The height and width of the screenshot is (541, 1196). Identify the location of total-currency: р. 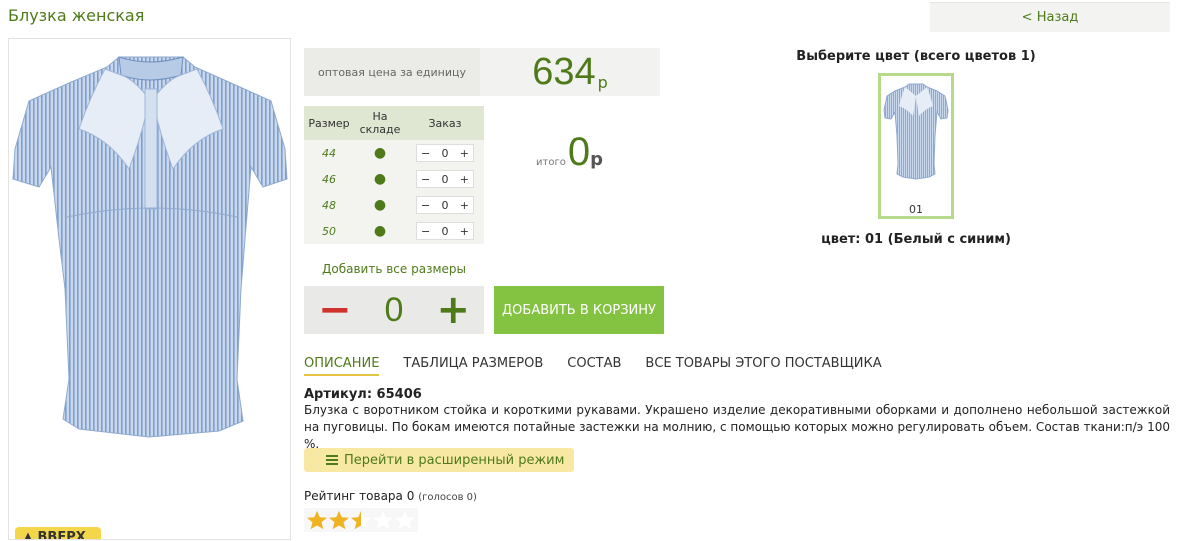
(596, 159).